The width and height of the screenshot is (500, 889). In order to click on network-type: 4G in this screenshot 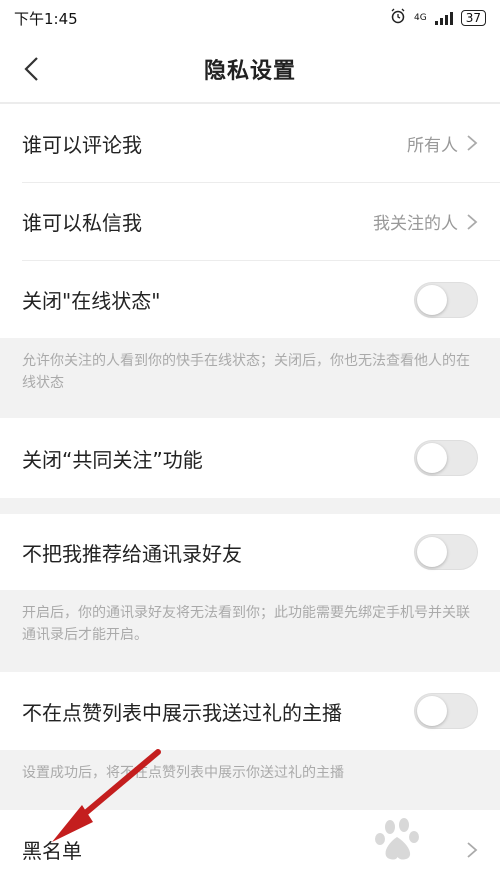, I will do `click(420, 18)`.